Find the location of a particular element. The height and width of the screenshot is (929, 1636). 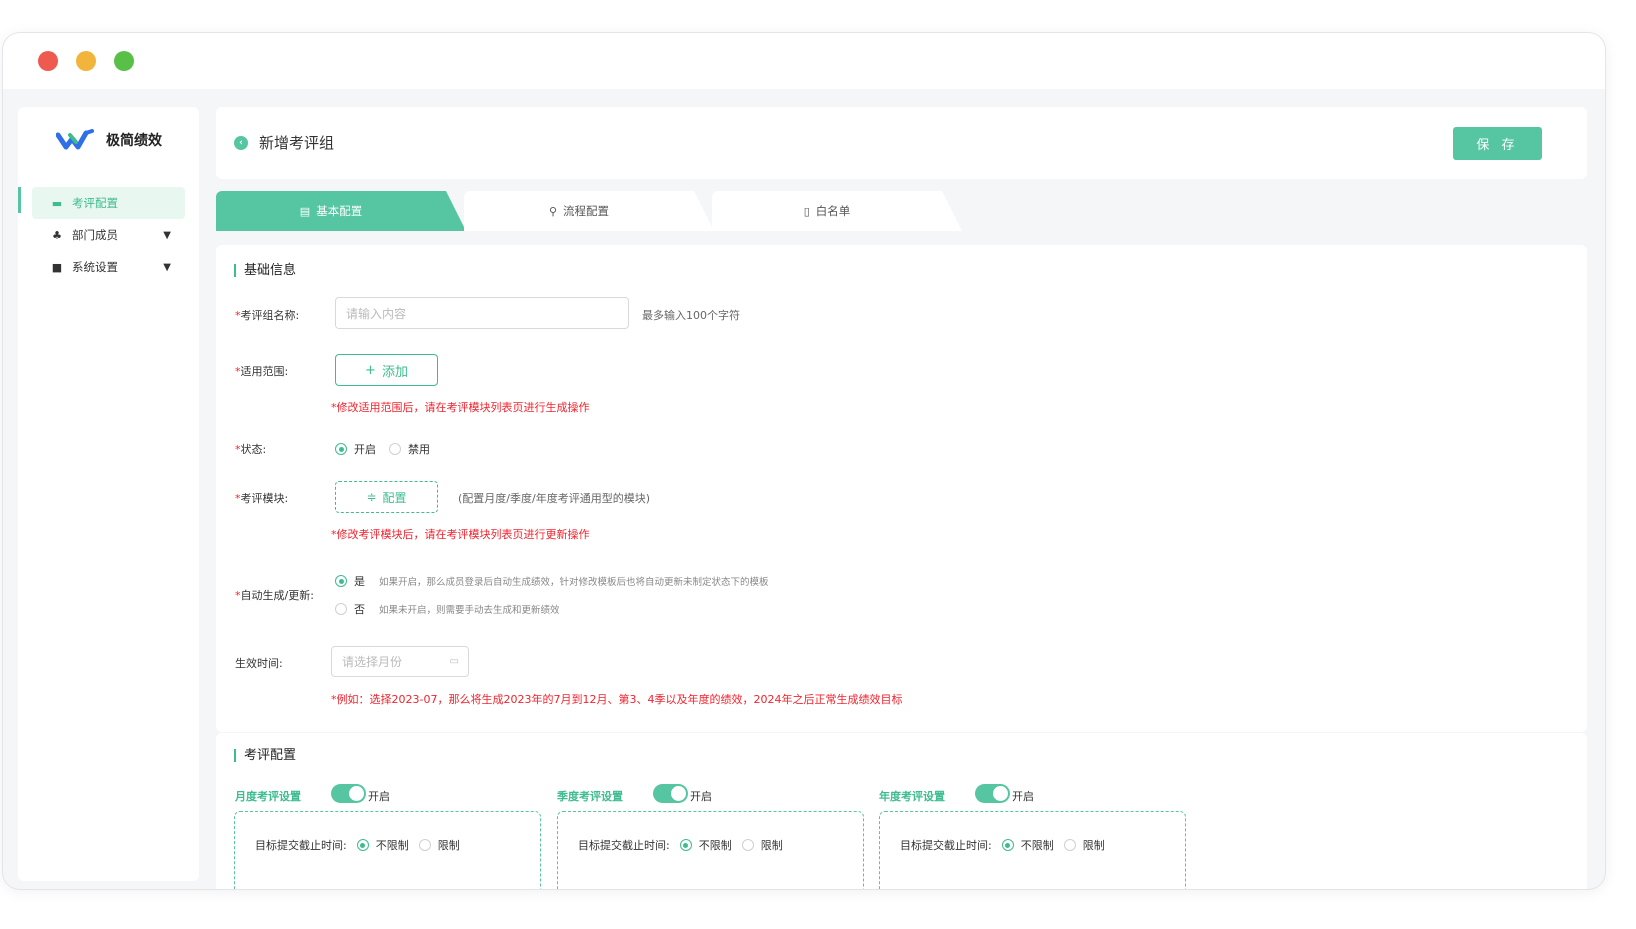

auto-radio-no: 否 如果未开启，则需要手动去生成和更新绩效 is located at coordinates (447, 609).